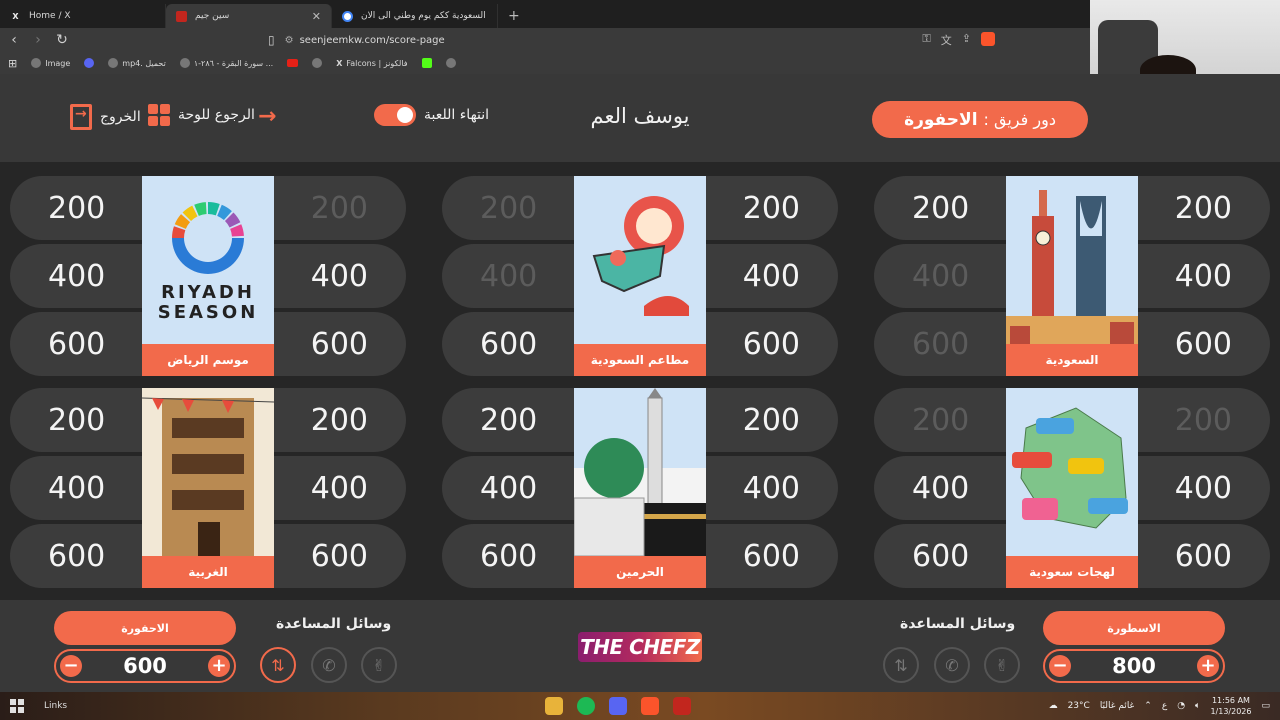 This screenshot has width=1280, height=720. I want to click on left-score-minus-button: −, so click(71, 666).